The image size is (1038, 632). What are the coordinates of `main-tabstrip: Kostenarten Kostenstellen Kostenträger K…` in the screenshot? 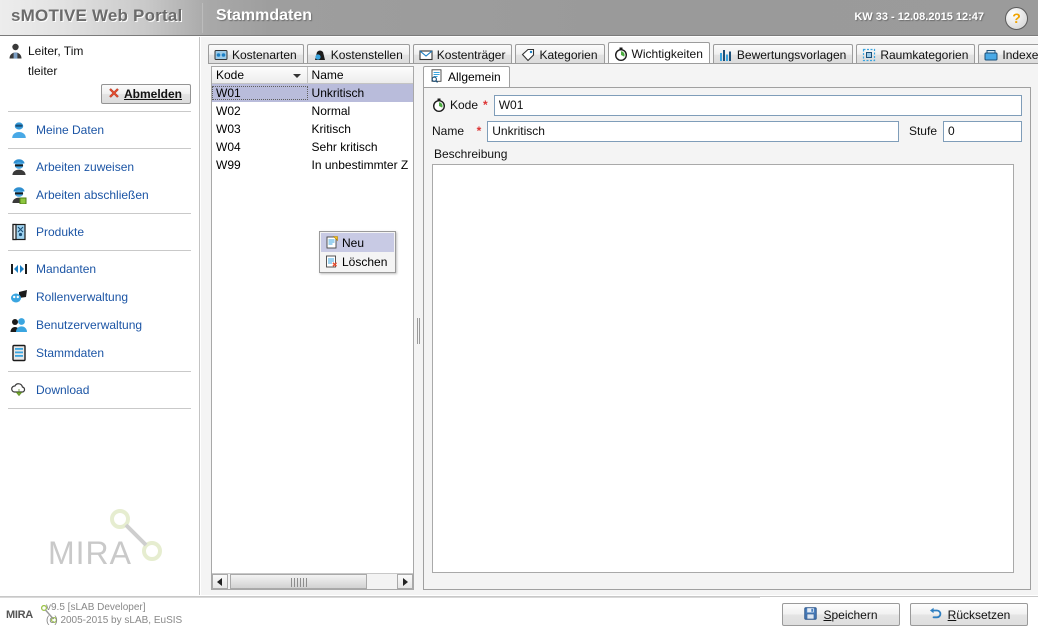 It's located at (623, 53).